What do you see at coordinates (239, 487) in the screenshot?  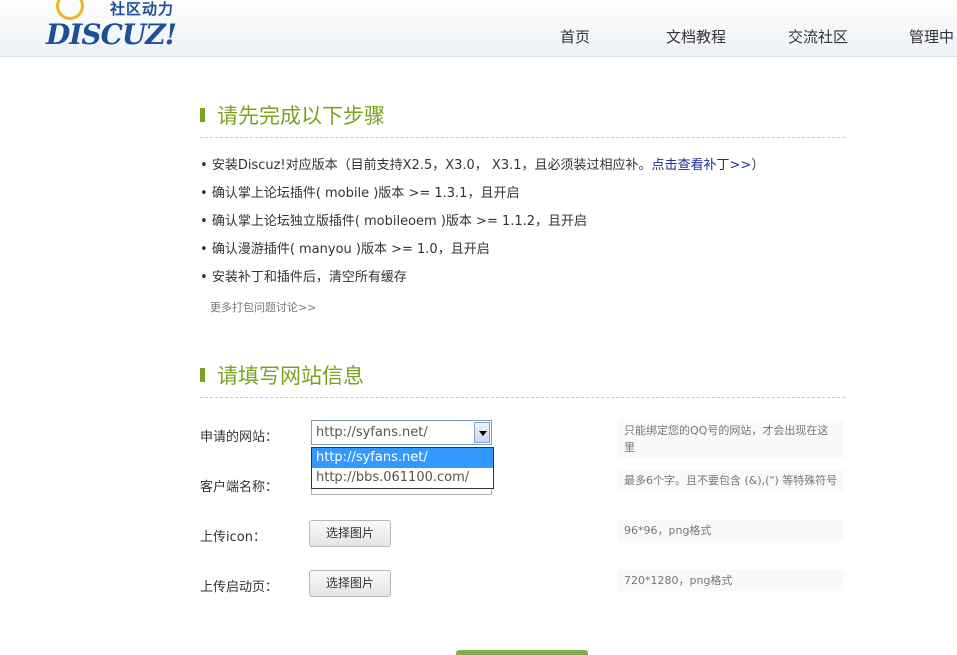 I see `client-name-label: 客户端名称：` at bounding box center [239, 487].